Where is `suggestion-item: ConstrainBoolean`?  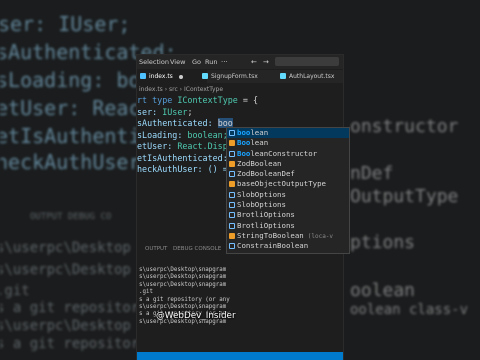 suggestion-item: ConstrainBoolean is located at coordinates (288, 246).